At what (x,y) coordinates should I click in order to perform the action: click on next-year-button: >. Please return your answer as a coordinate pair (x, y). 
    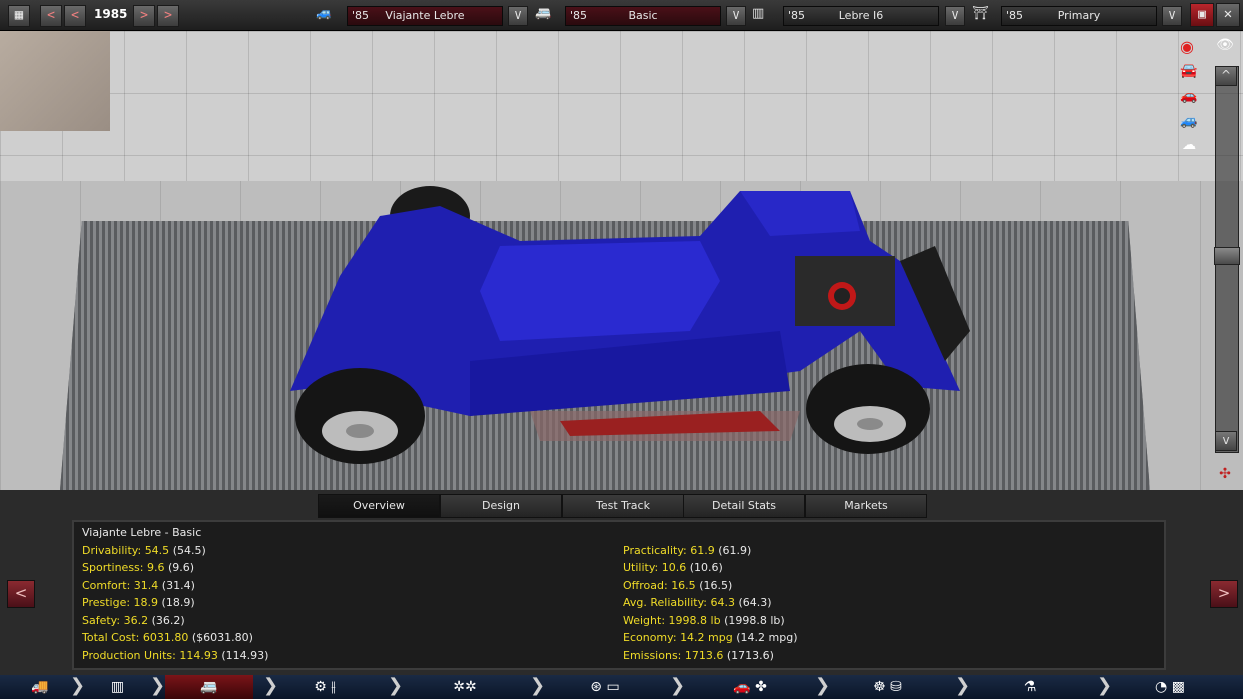
    Looking at the image, I should click on (144, 16).